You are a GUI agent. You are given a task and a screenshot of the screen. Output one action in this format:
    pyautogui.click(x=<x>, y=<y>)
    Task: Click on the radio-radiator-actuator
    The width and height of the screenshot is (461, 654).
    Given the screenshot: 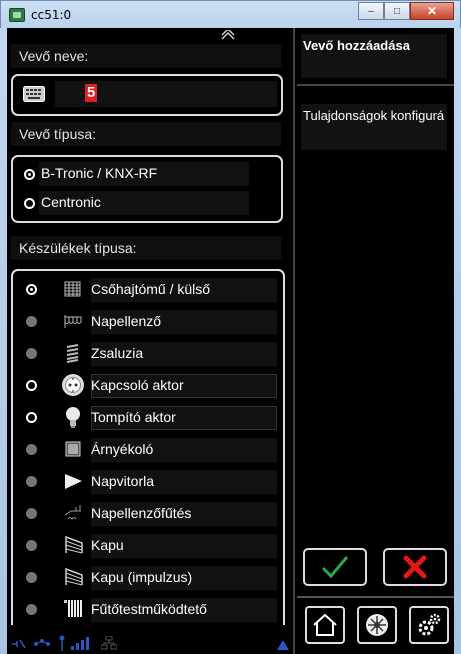 What is the action you would take?
    pyautogui.click(x=31, y=609)
    